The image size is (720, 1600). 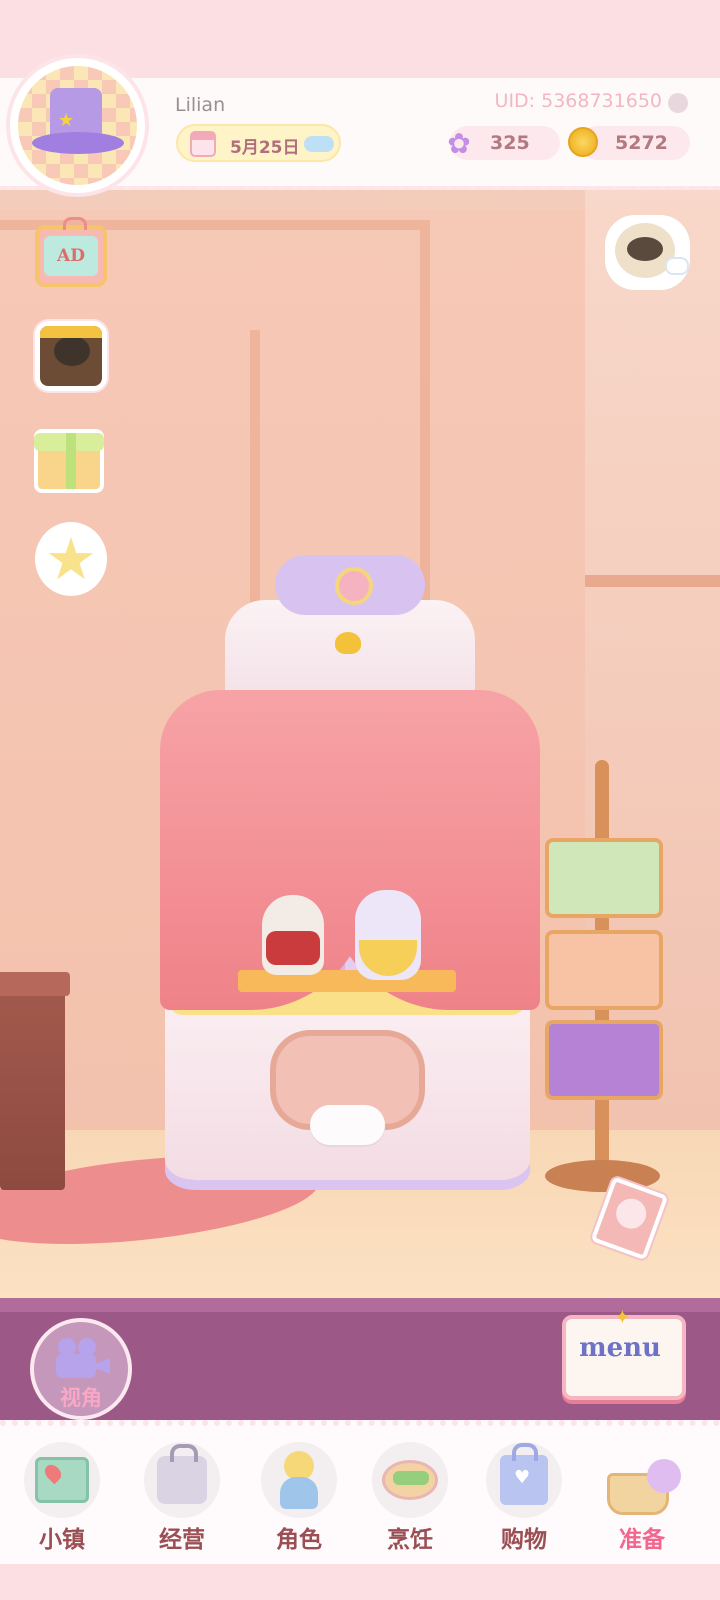 What do you see at coordinates (604, 970) in the screenshot?
I see `rack-box-peach` at bounding box center [604, 970].